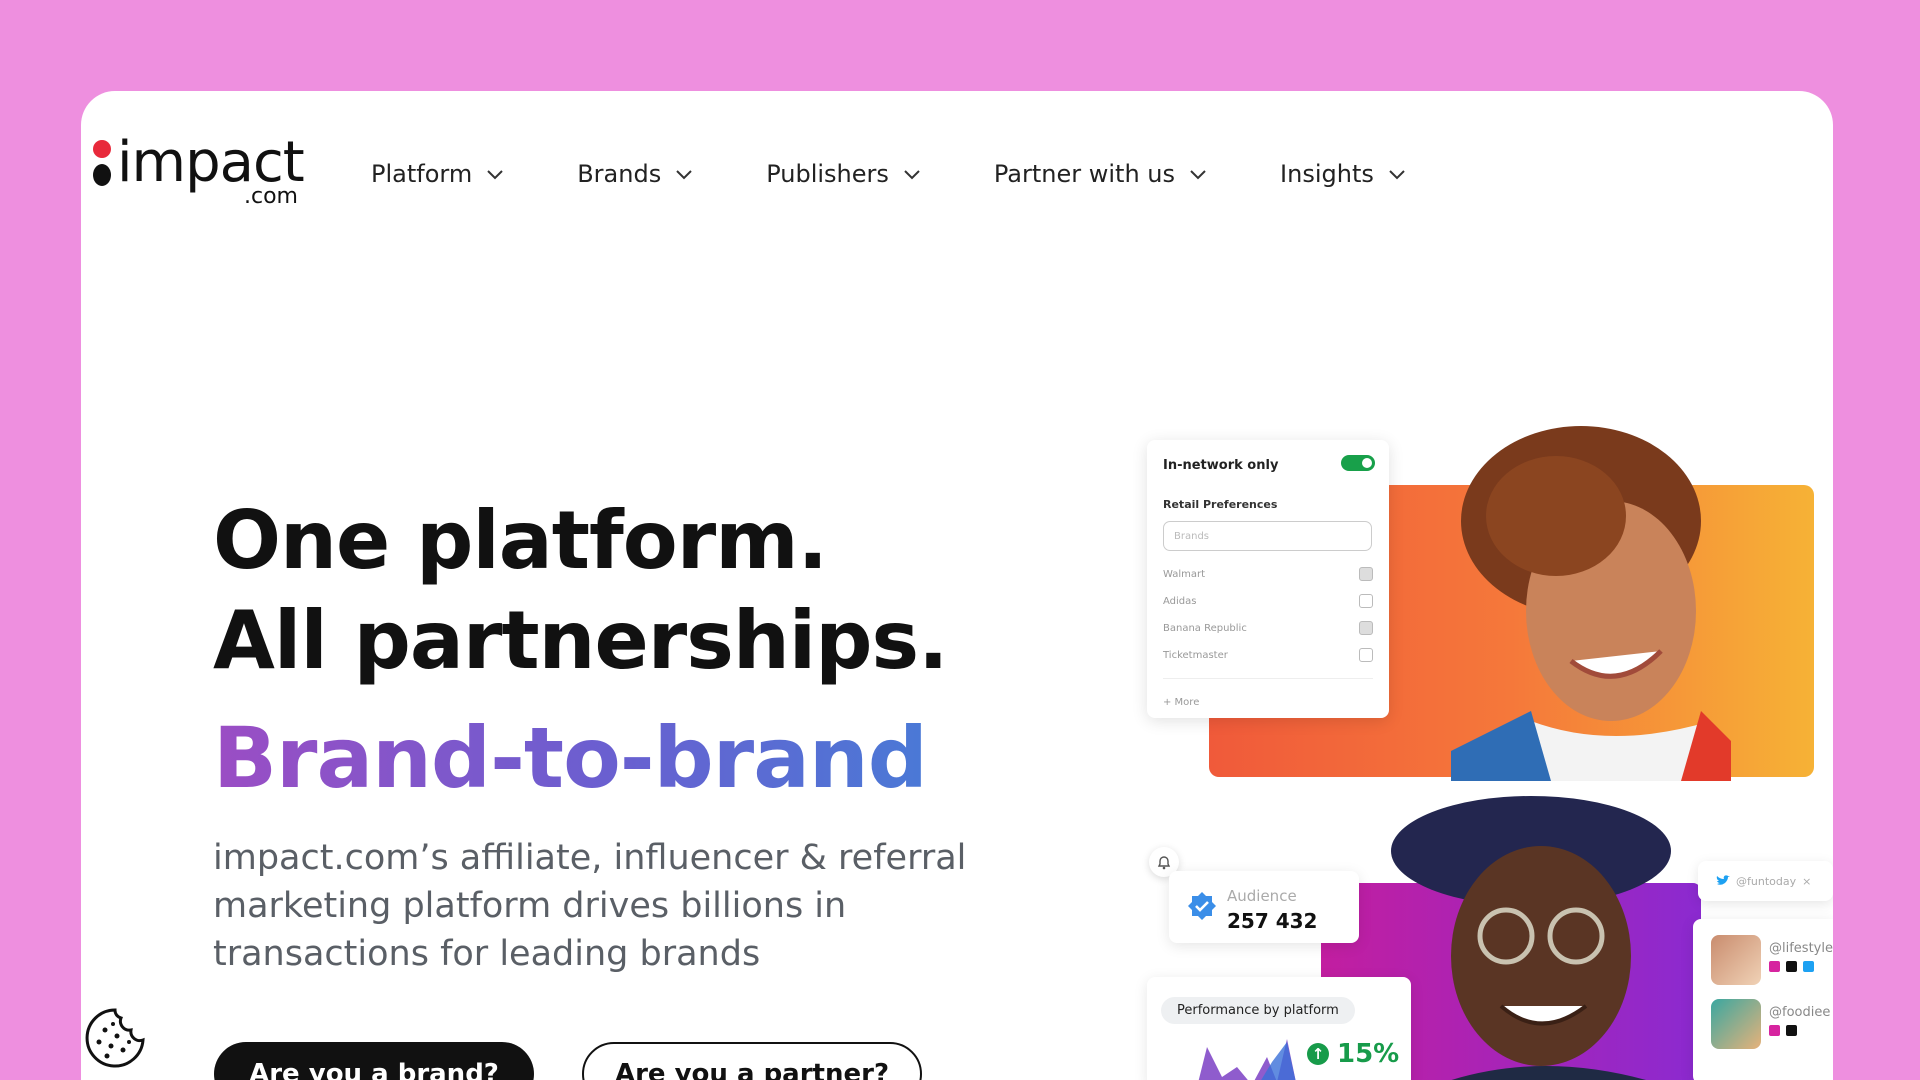 This screenshot has width=1920, height=1080. What do you see at coordinates (1184, 574) in the screenshot?
I see `brand-name: Walmart` at bounding box center [1184, 574].